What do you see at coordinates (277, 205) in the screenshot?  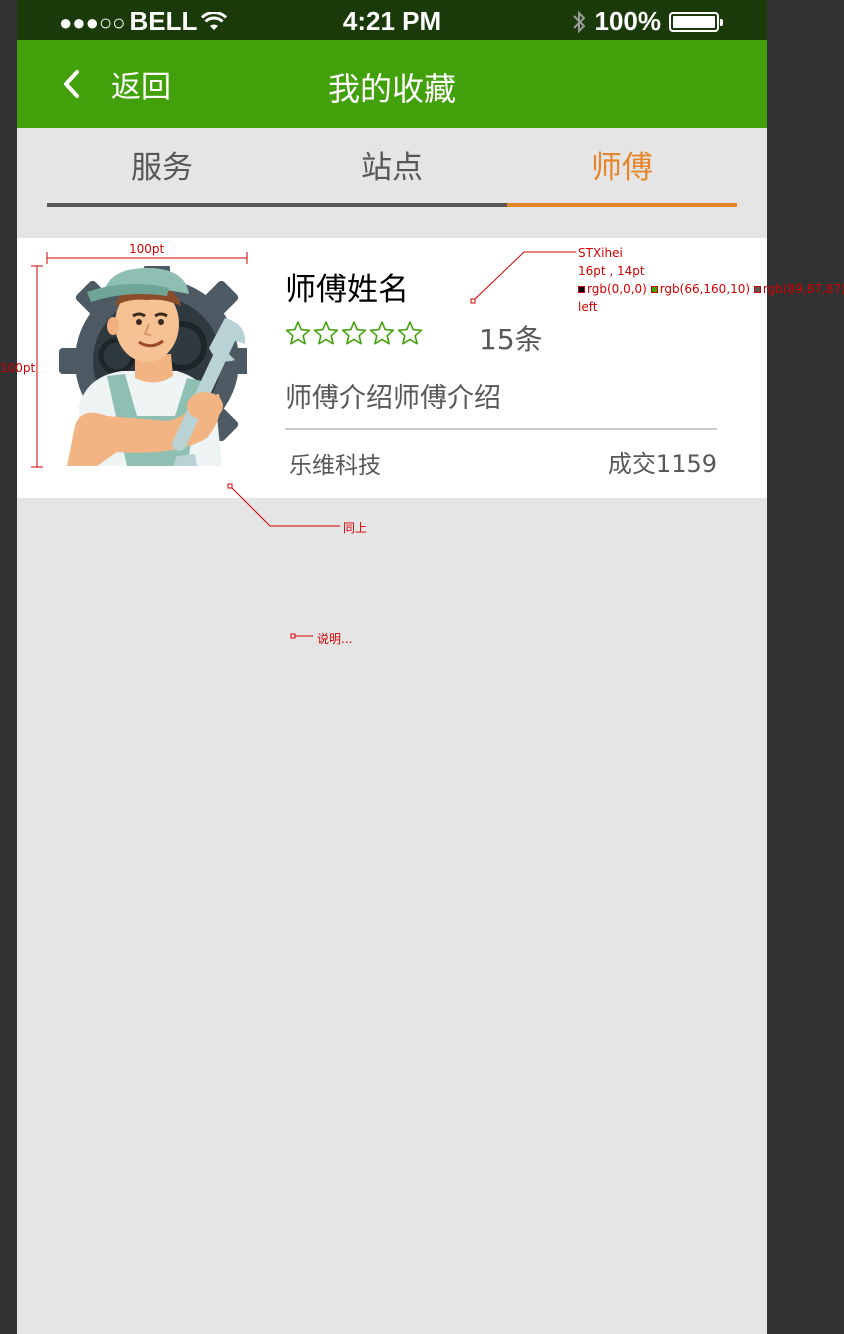 I see `tab-underline` at bounding box center [277, 205].